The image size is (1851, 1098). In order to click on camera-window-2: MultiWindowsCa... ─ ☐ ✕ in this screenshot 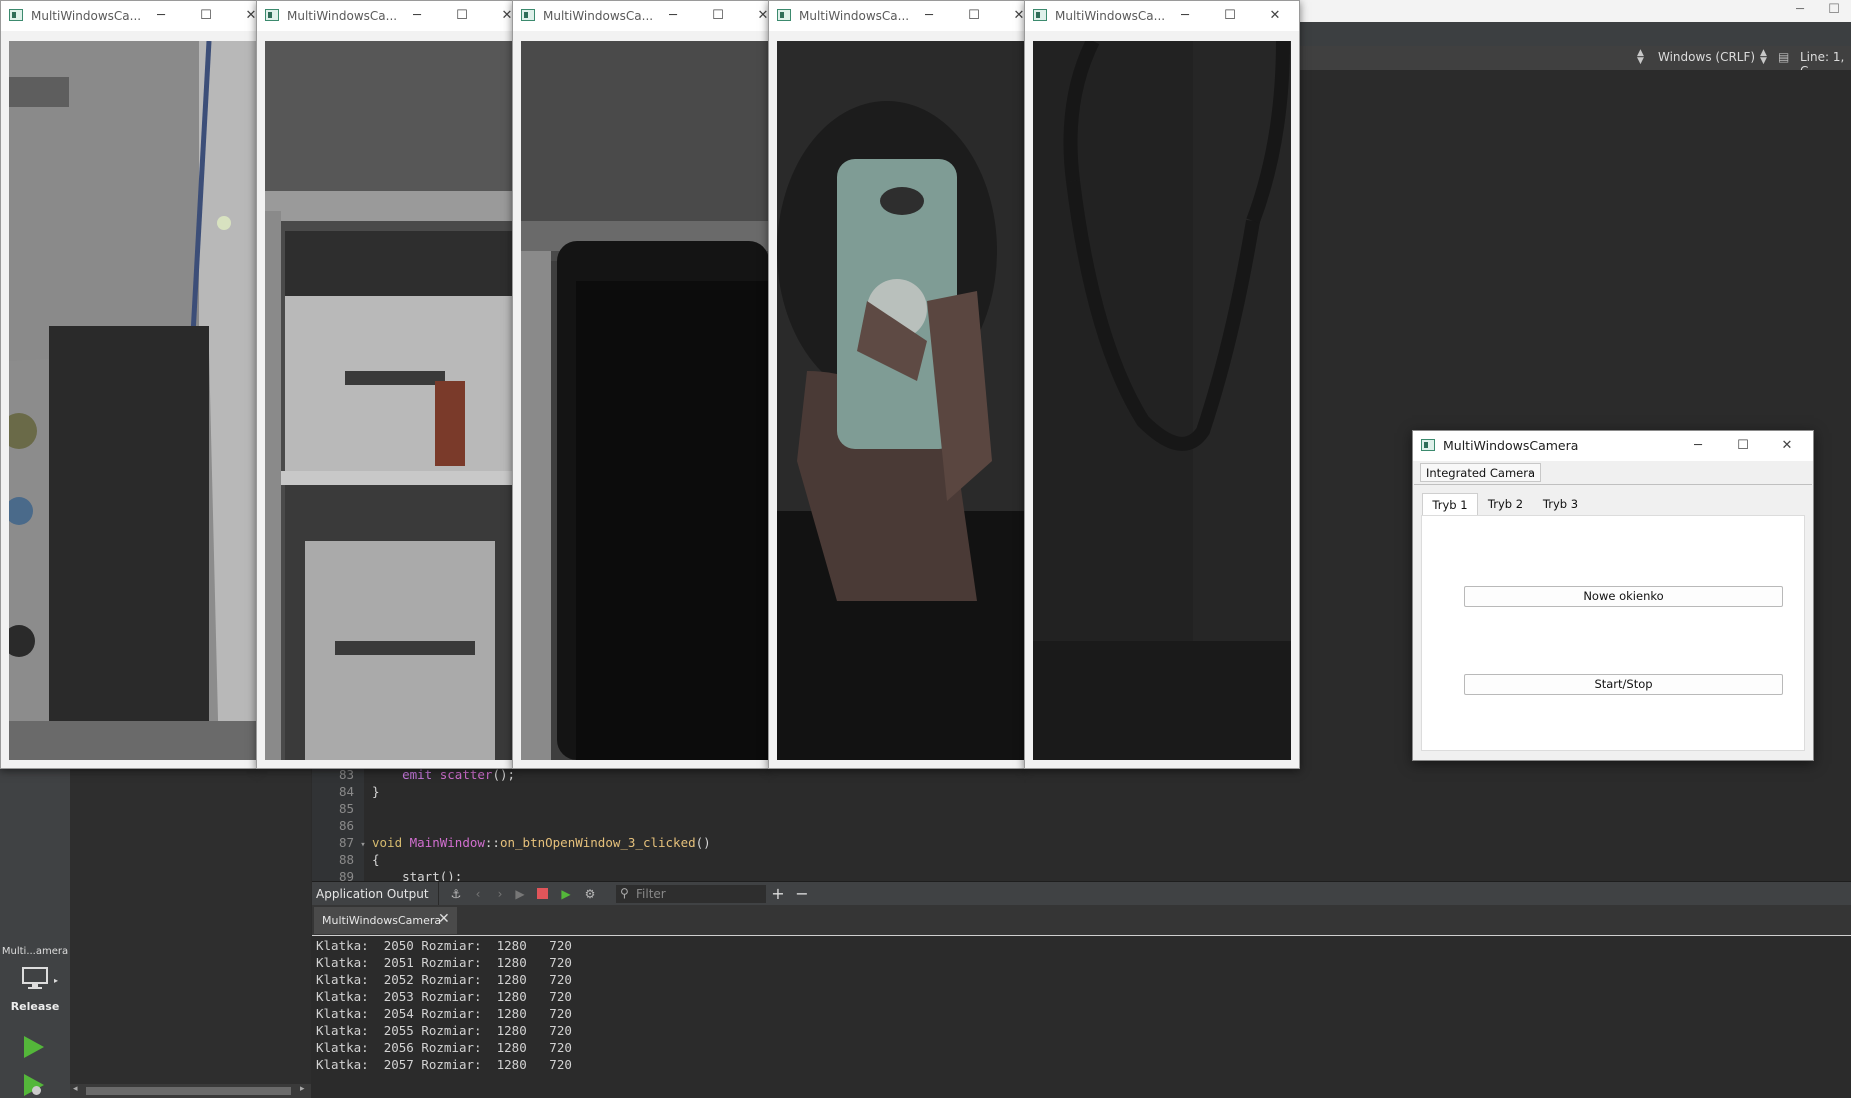, I will do `click(385, 384)`.